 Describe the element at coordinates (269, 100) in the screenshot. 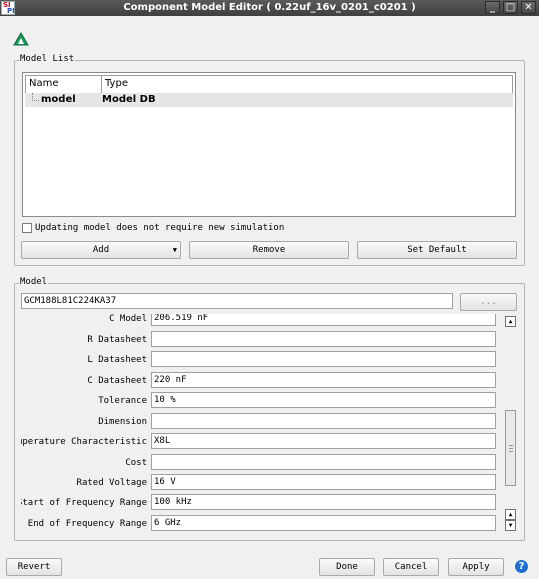

I see `tree-row: model Model DB` at that location.